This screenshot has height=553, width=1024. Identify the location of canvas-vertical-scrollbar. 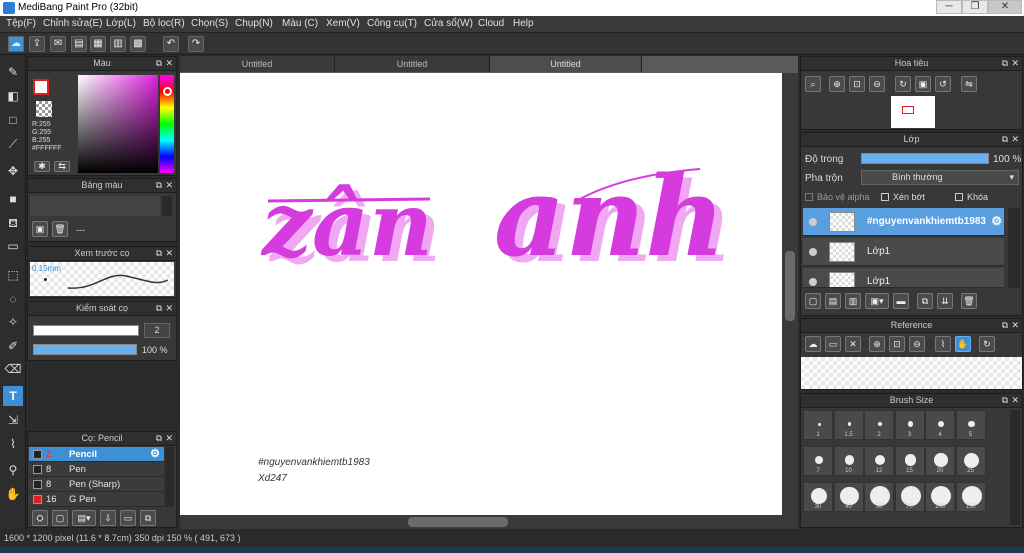
(790, 294).